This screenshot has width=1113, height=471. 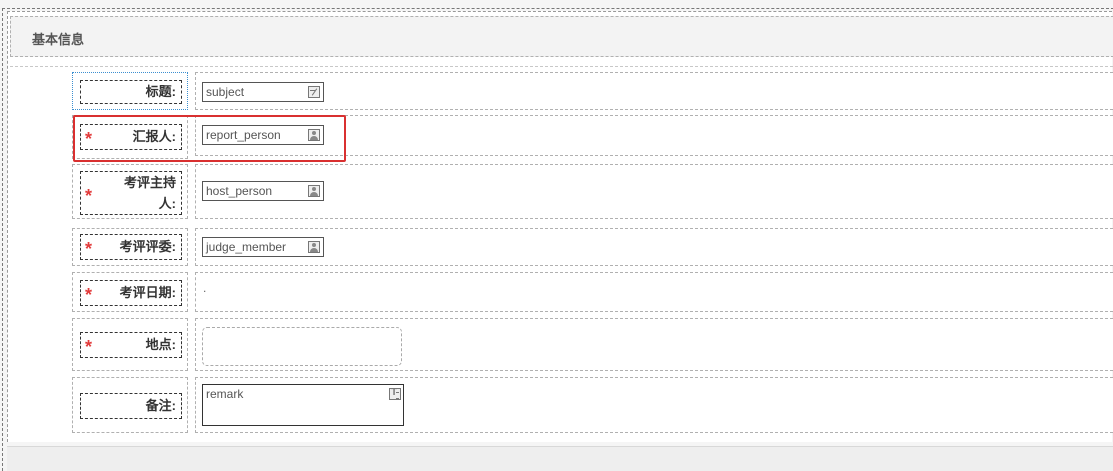 I want to click on field-label: 备注:, so click(x=160, y=405).